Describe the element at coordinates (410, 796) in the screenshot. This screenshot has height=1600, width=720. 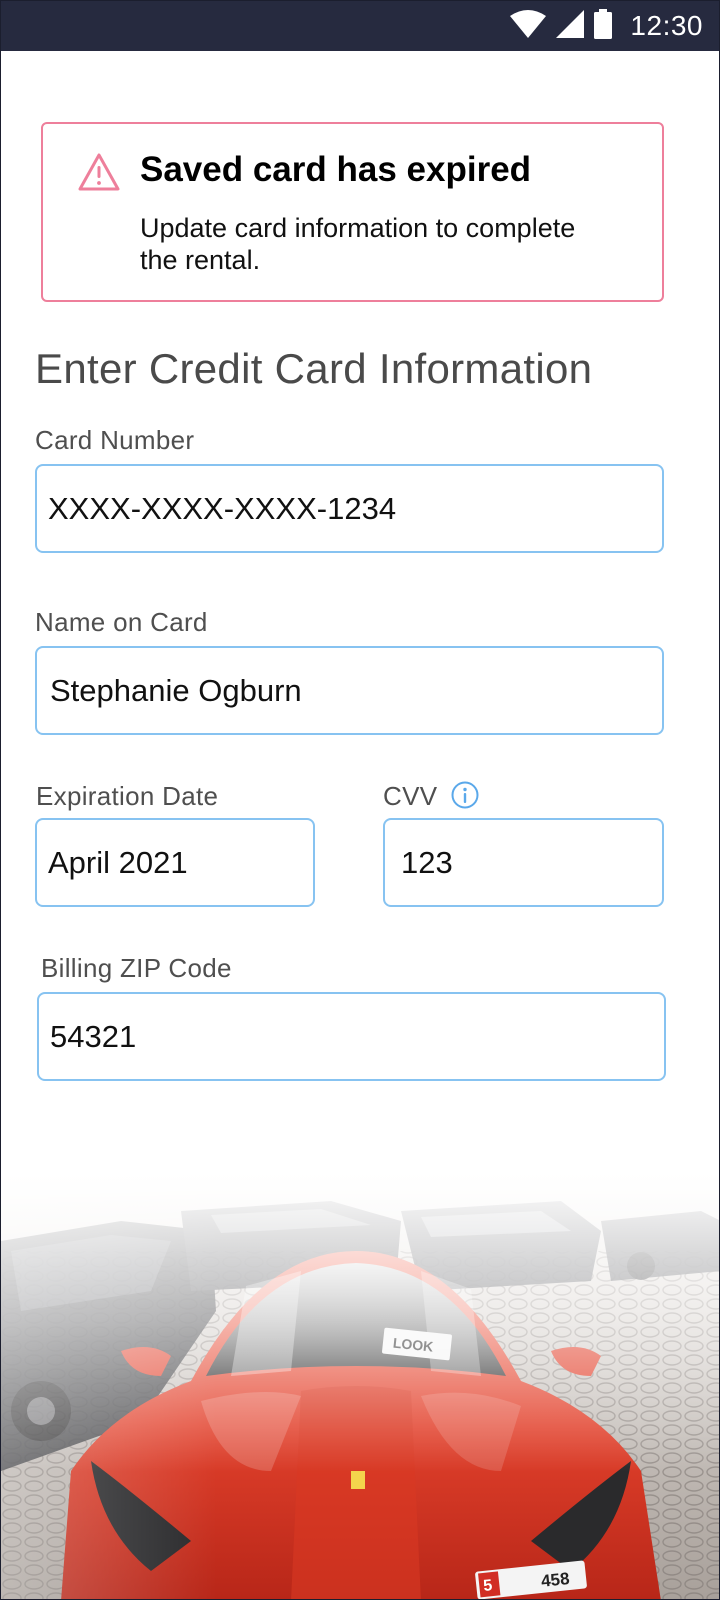
I see `cvv-label: CVV` at that location.